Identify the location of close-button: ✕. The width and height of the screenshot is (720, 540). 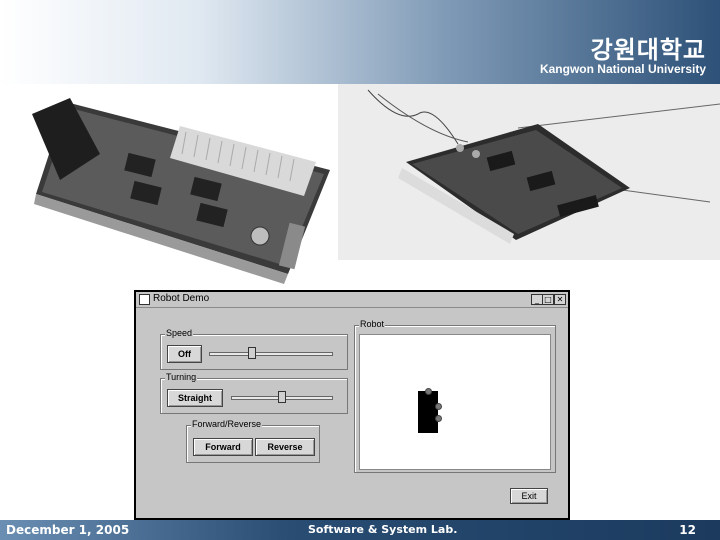
(560, 299).